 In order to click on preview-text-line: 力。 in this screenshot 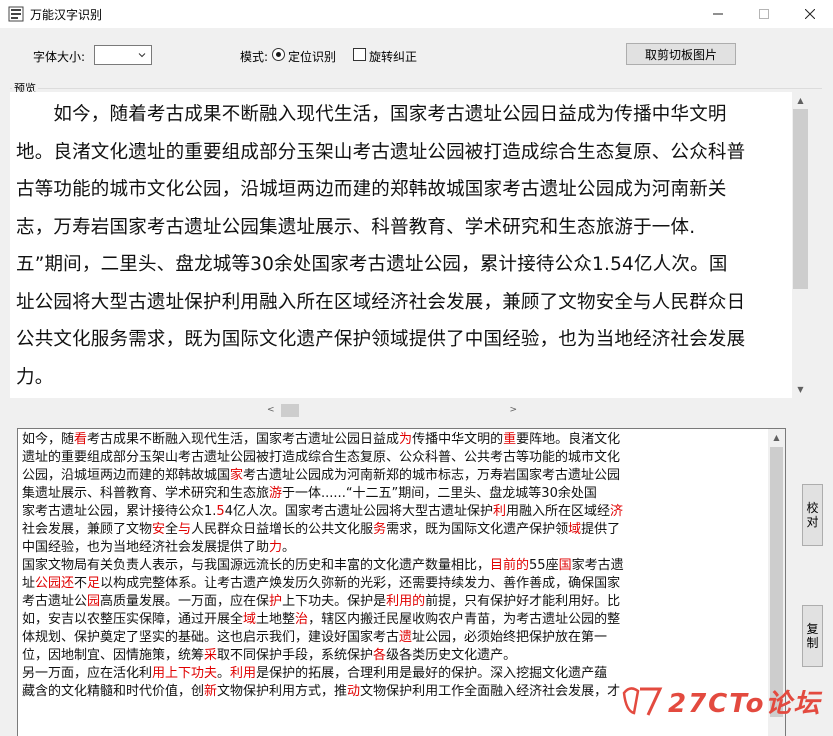, I will do `click(35, 377)`.